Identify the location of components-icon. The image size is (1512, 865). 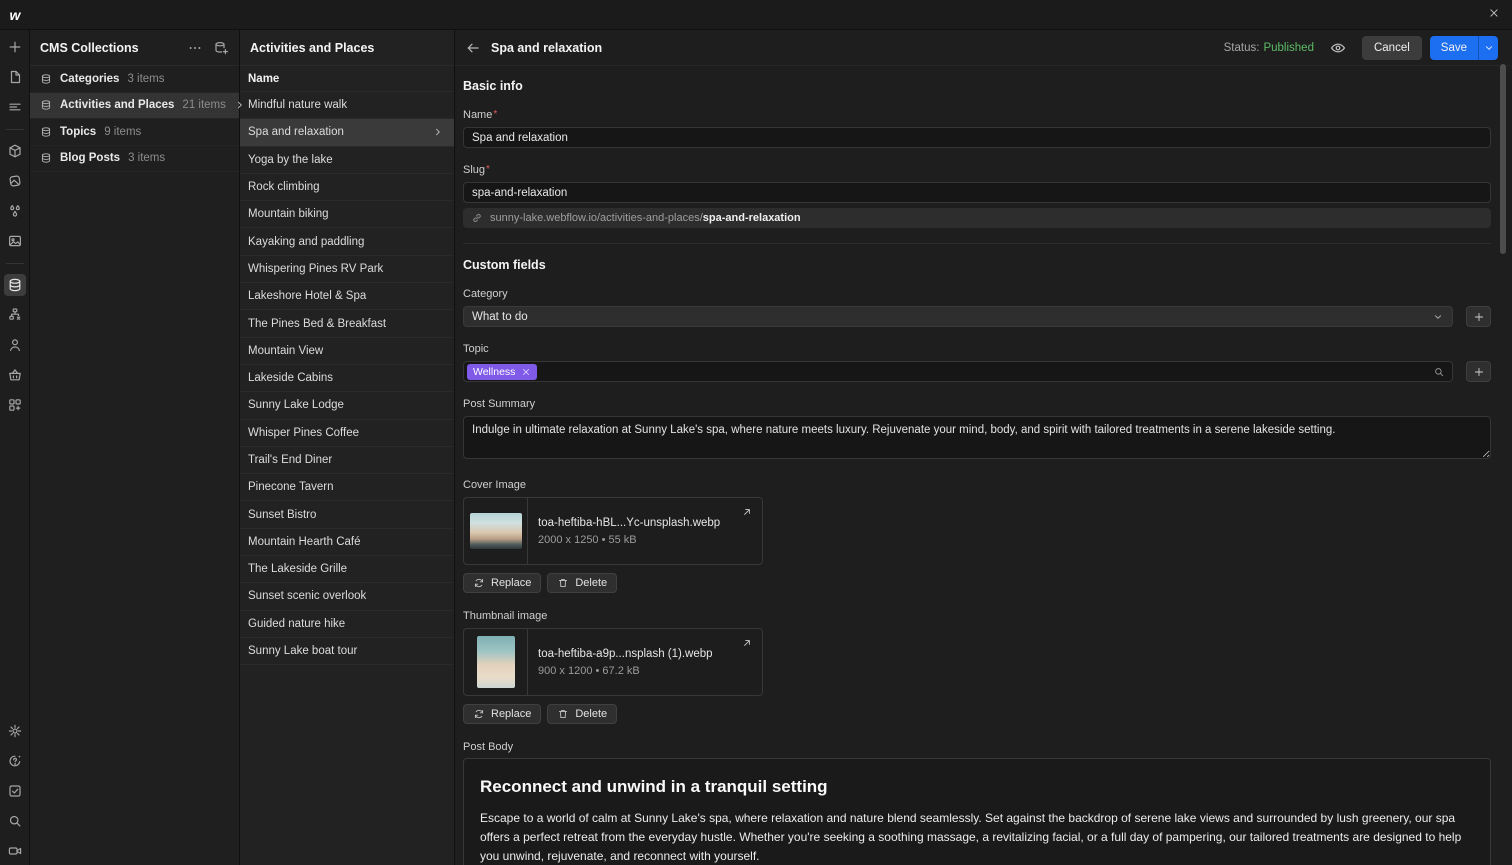
(15, 151).